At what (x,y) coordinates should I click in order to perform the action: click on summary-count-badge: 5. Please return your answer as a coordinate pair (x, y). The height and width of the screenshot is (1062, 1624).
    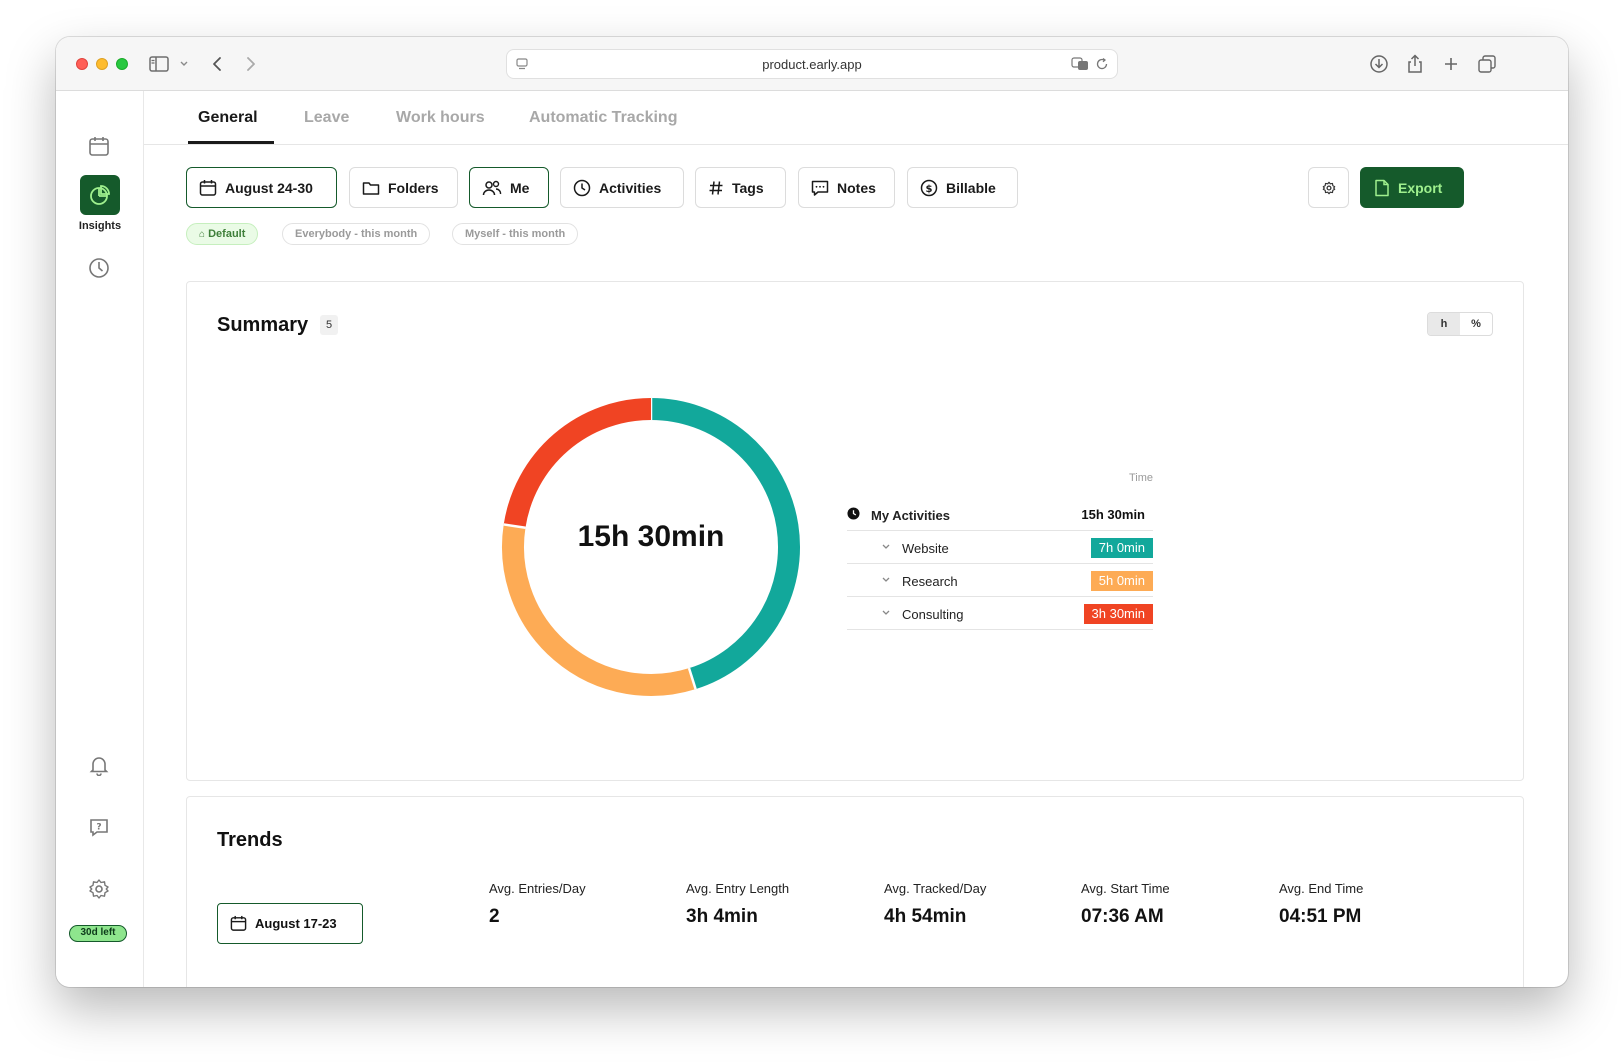
    Looking at the image, I should click on (329, 325).